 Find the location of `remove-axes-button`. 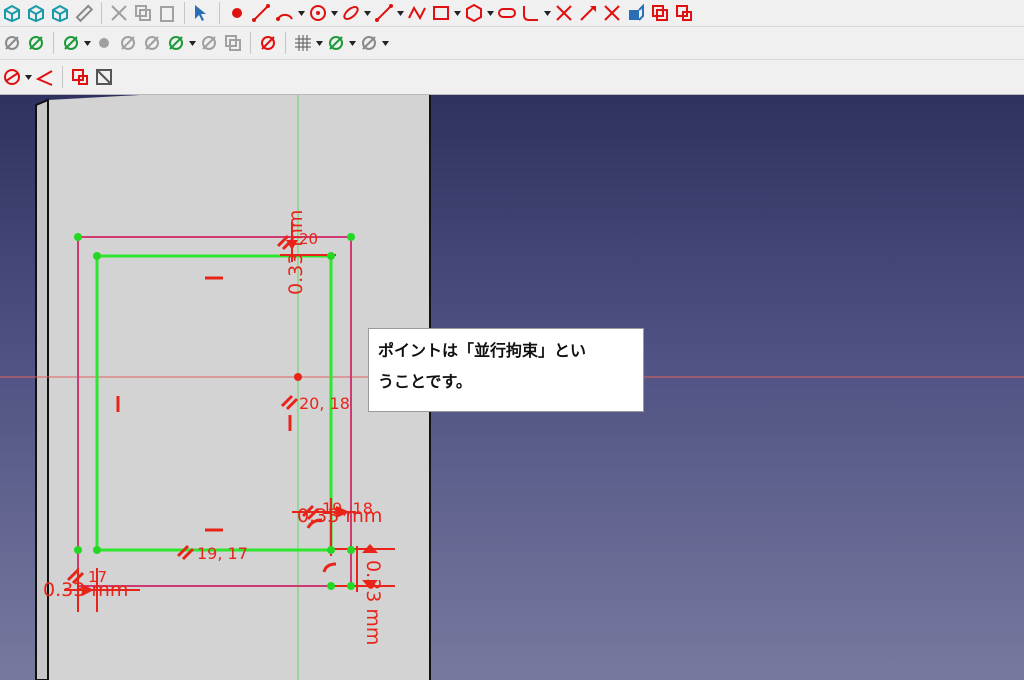

remove-axes-button is located at coordinates (268, 43).